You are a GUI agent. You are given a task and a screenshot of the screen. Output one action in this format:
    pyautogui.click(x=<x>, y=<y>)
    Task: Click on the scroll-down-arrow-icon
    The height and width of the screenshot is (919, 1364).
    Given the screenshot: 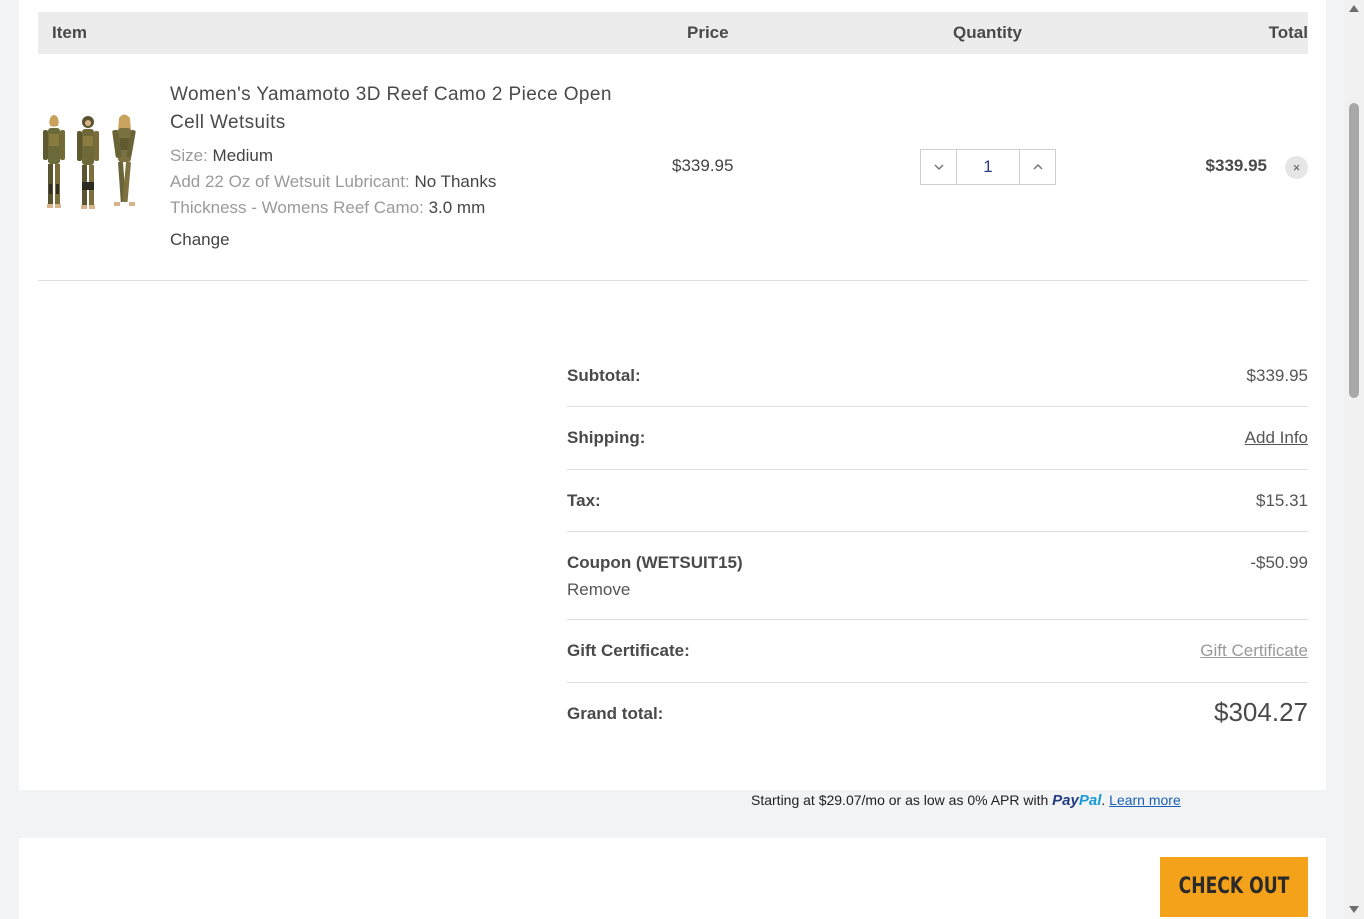 What is the action you would take?
    pyautogui.click(x=1354, y=909)
    